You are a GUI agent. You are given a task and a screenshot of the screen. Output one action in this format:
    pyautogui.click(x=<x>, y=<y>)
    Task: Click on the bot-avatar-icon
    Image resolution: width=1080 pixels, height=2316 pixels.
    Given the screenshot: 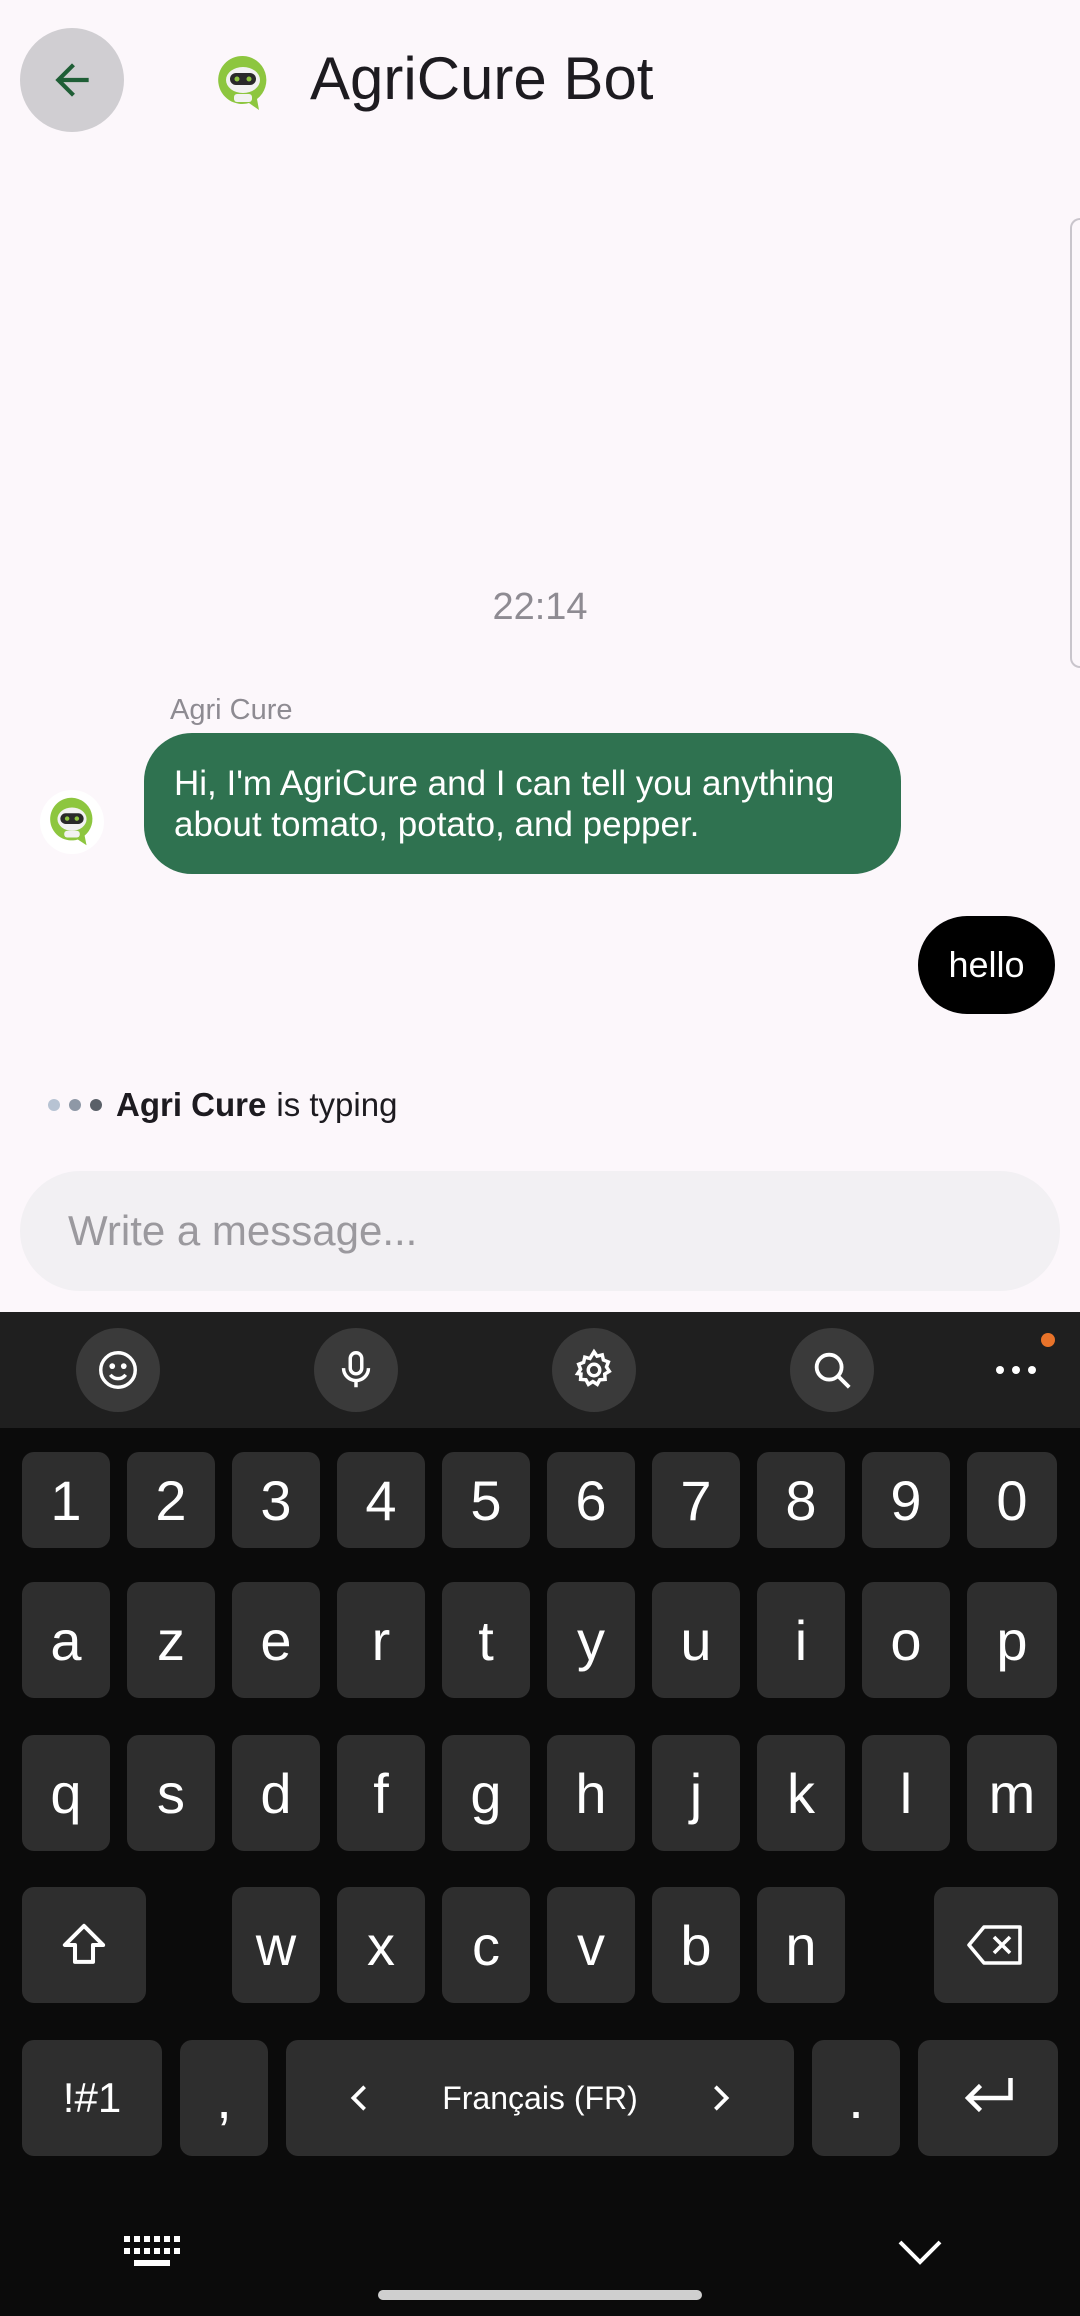 What is the action you would take?
    pyautogui.click(x=72, y=822)
    